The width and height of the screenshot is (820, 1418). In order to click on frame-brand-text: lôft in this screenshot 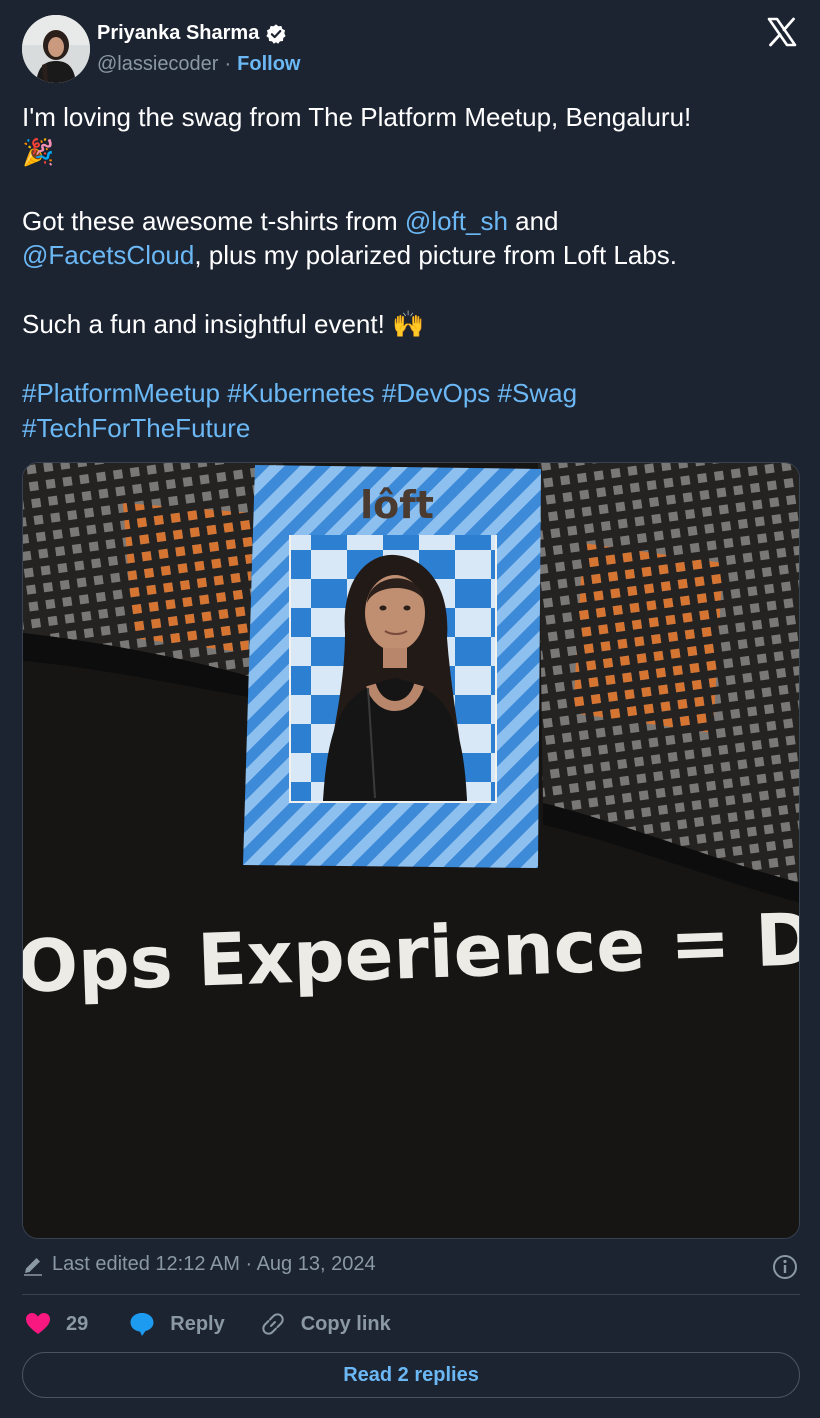, I will do `click(397, 505)`.